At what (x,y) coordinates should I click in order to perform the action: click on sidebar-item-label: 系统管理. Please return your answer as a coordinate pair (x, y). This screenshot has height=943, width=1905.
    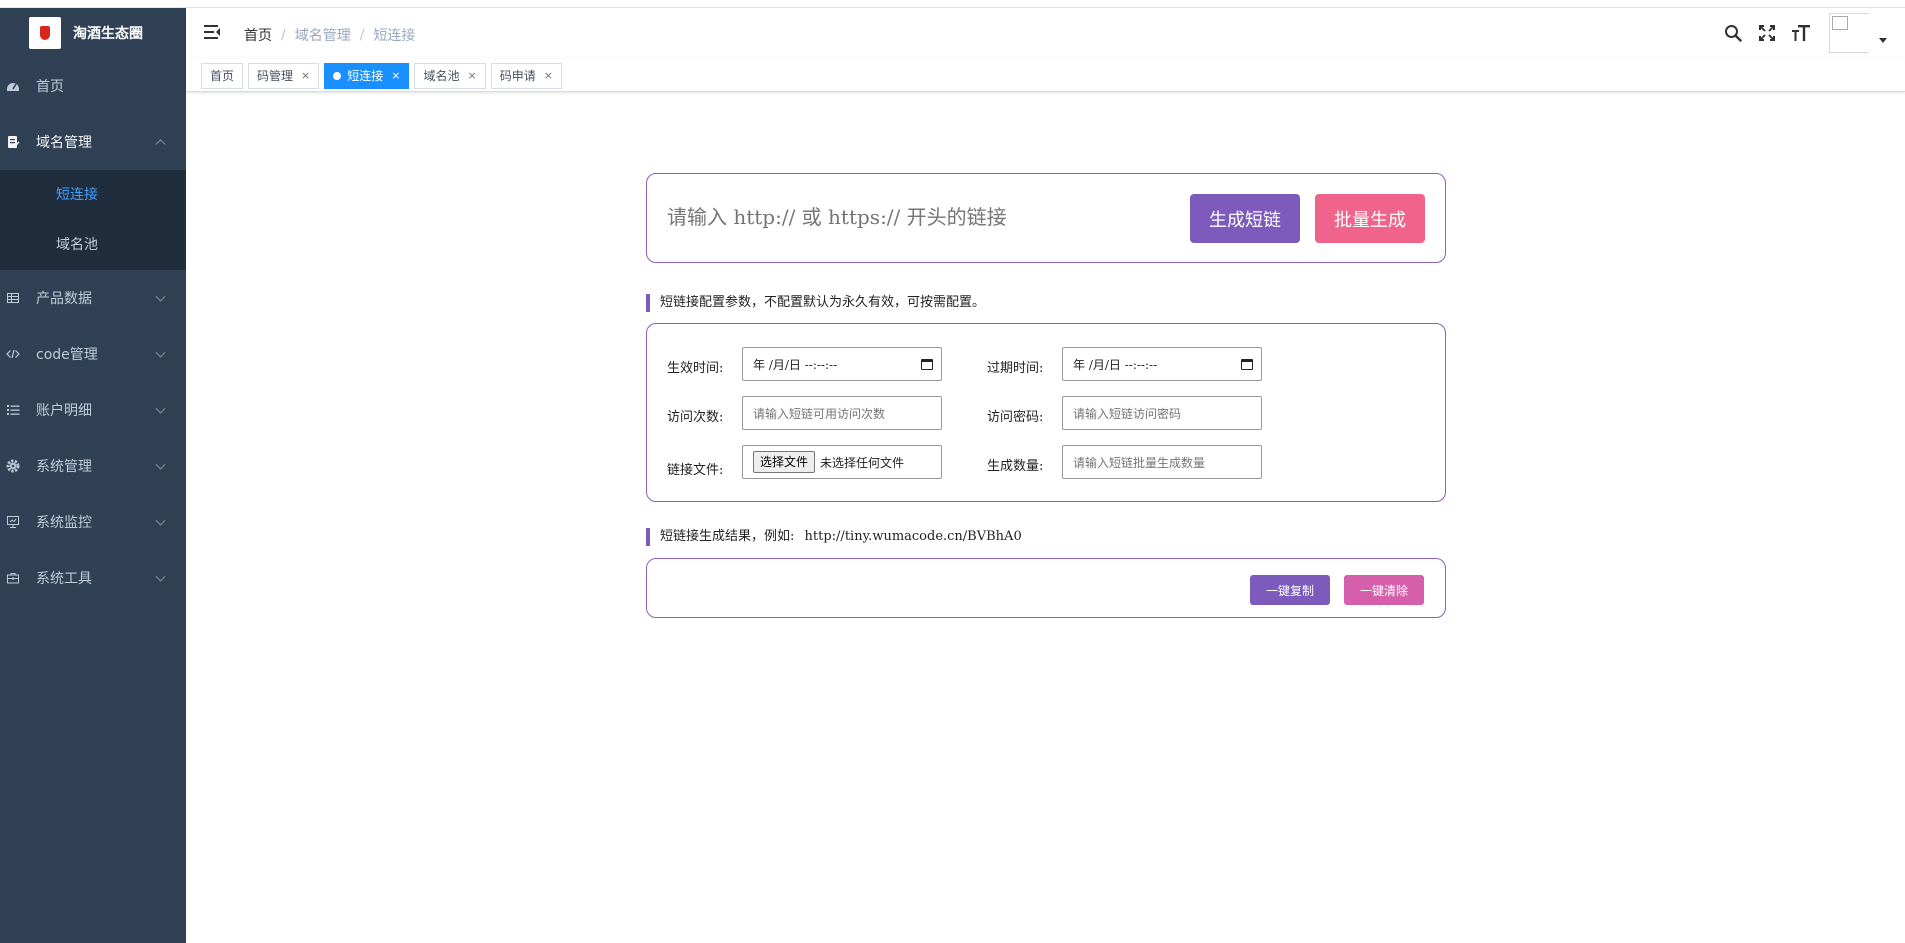
    Looking at the image, I should click on (64, 467).